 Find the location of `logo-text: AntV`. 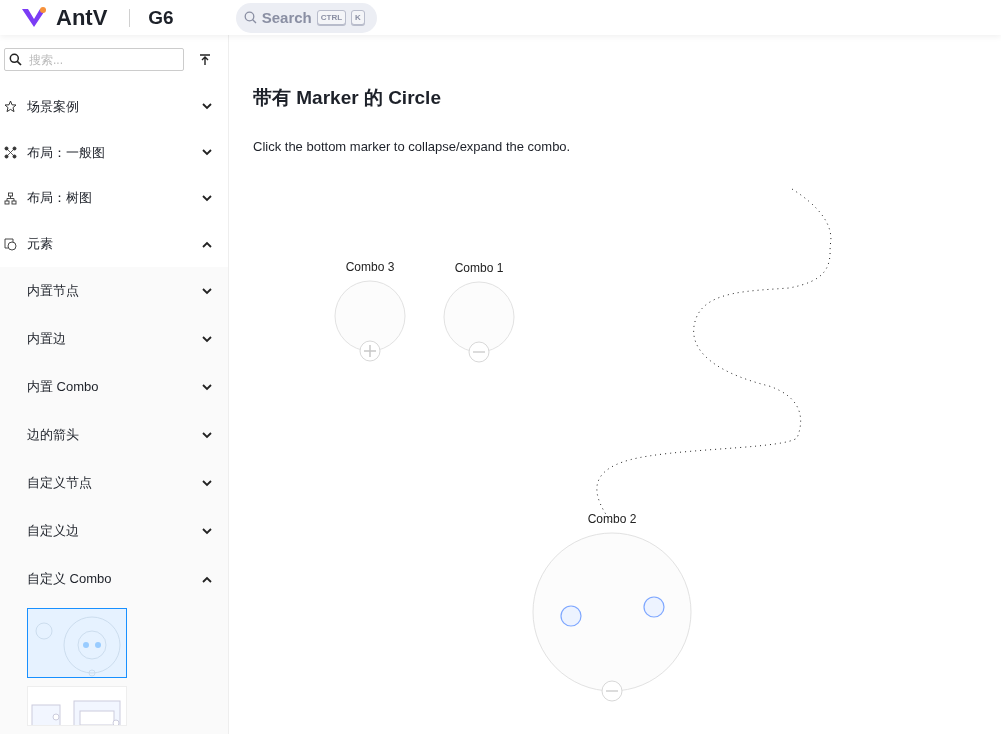

logo-text: AntV is located at coordinates (82, 17).